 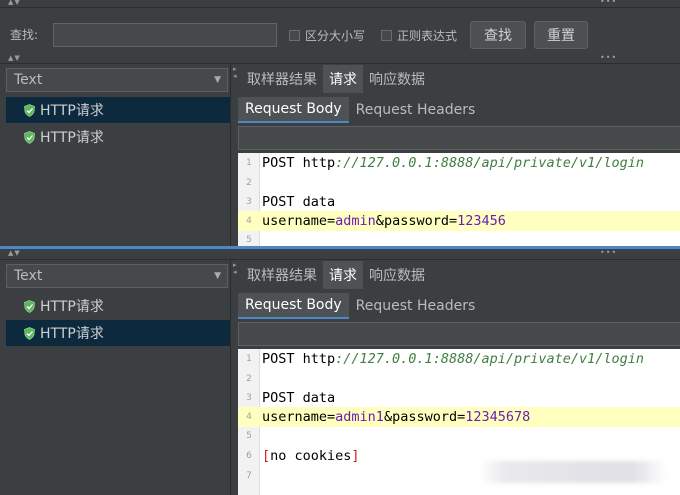 What do you see at coordinates (340, 58) in the screenshot?
I see `middle-splitter: ▲▼ •••` at bounding box center [340, 58].